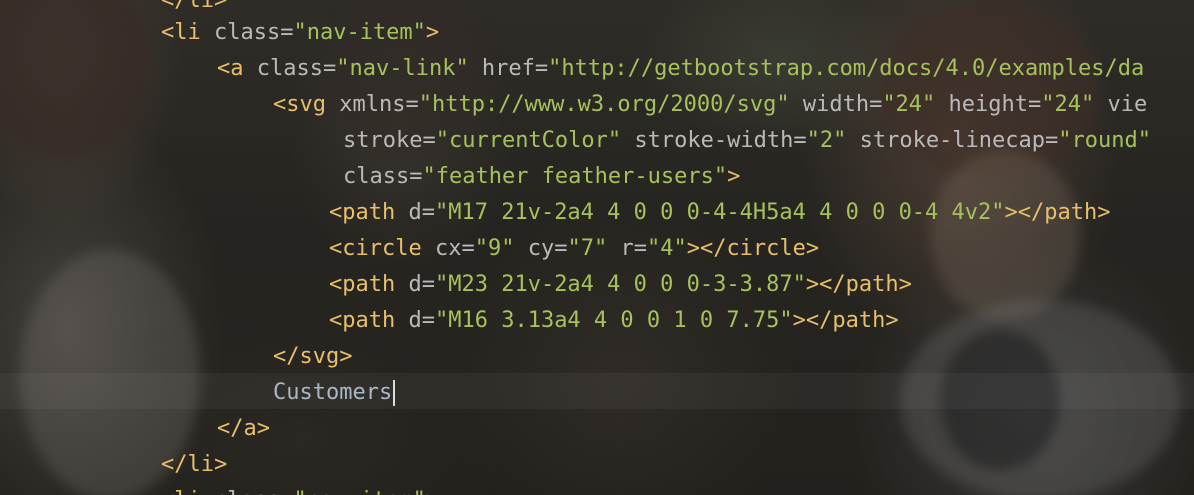  Describe the element at coordinates (394, 393) in the screenshot. I see `text-caret` at that location.